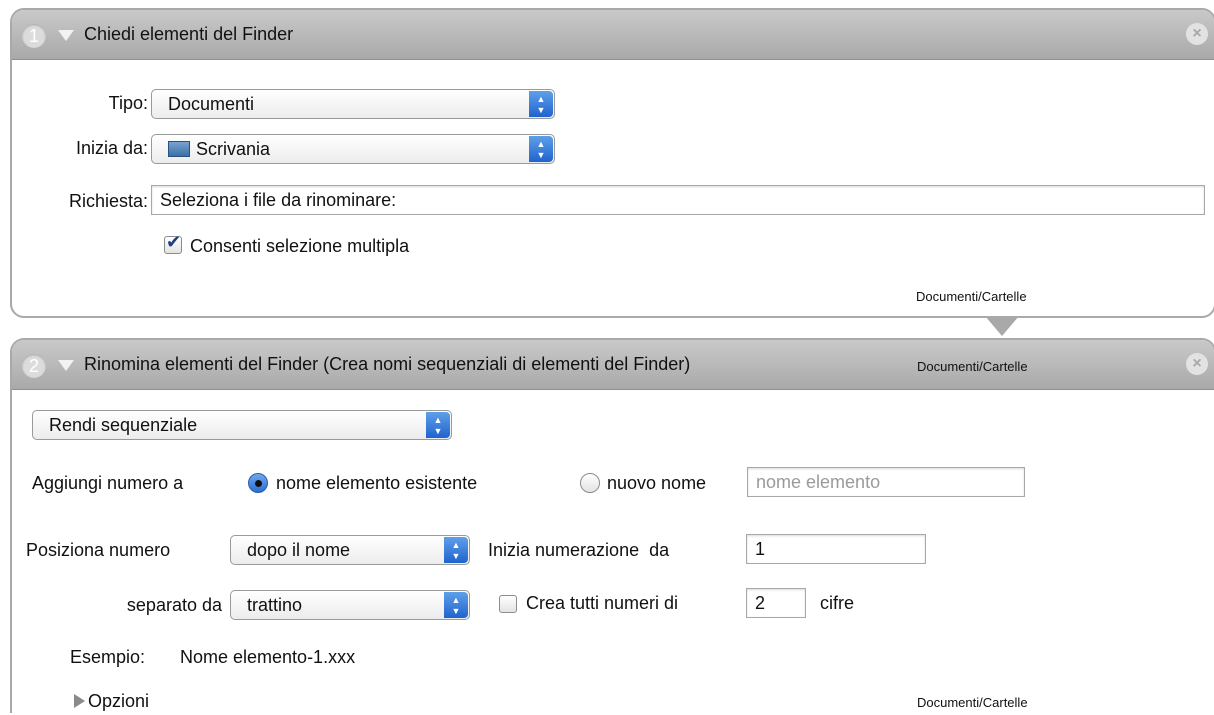  What do you see at coordinates (353, 149) in the screenshot?
I see `inizia-da-popup: Scrivania ▲ ▼` at bounding box center [353, 149].